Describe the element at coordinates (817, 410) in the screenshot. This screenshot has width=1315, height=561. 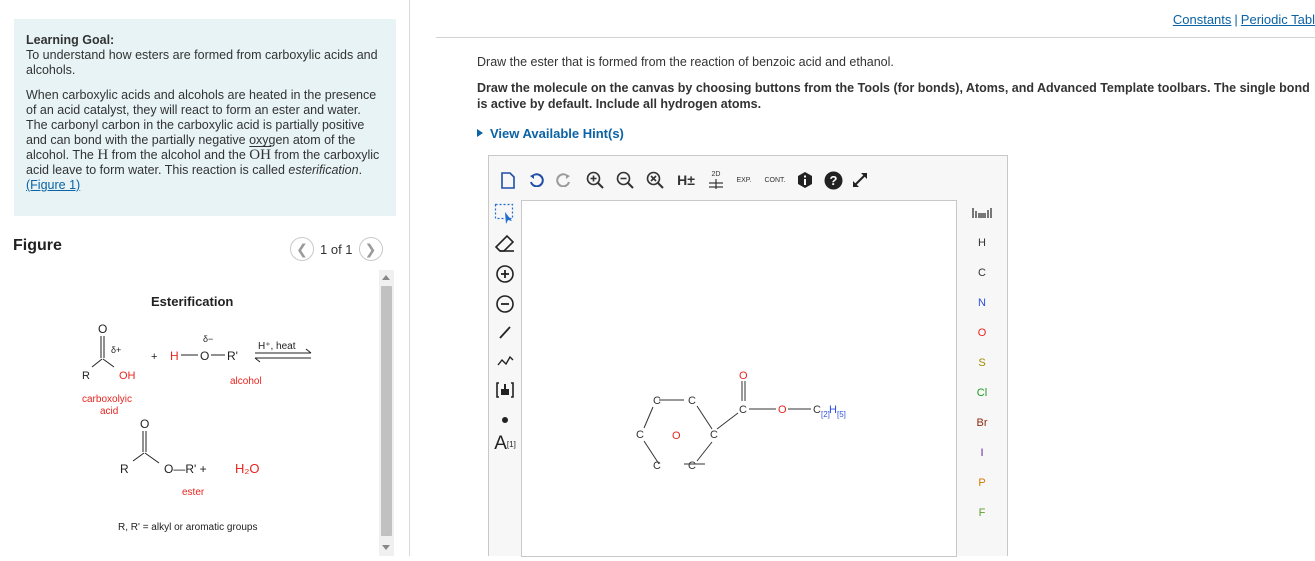
I see `ethyl-carbon: C` at that location.